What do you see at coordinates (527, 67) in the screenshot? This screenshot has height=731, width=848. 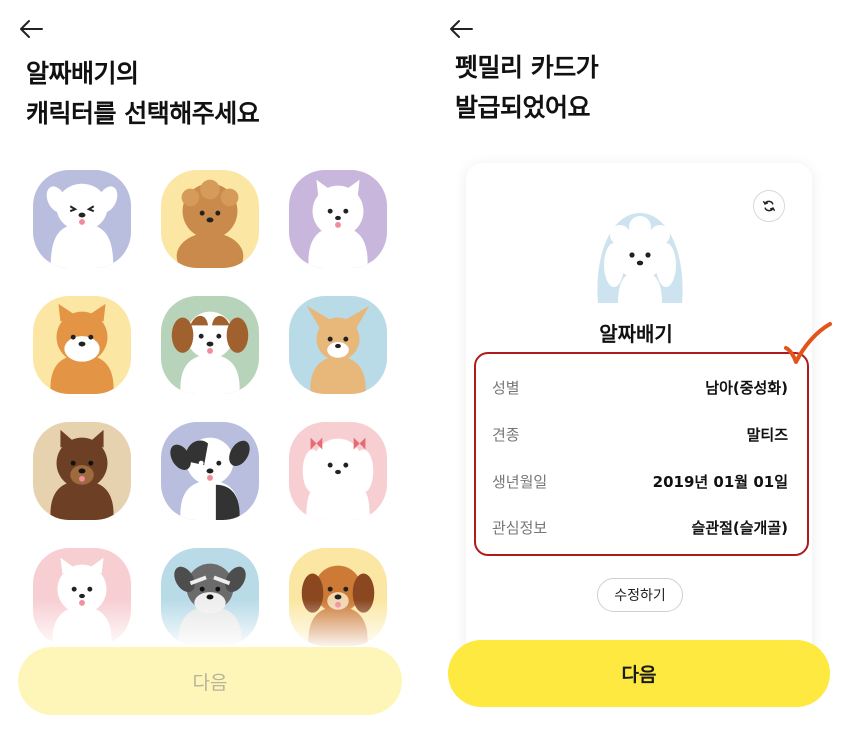 I see `title-line-1: 펫밀리 카드가` at bounding box center [527, 67].